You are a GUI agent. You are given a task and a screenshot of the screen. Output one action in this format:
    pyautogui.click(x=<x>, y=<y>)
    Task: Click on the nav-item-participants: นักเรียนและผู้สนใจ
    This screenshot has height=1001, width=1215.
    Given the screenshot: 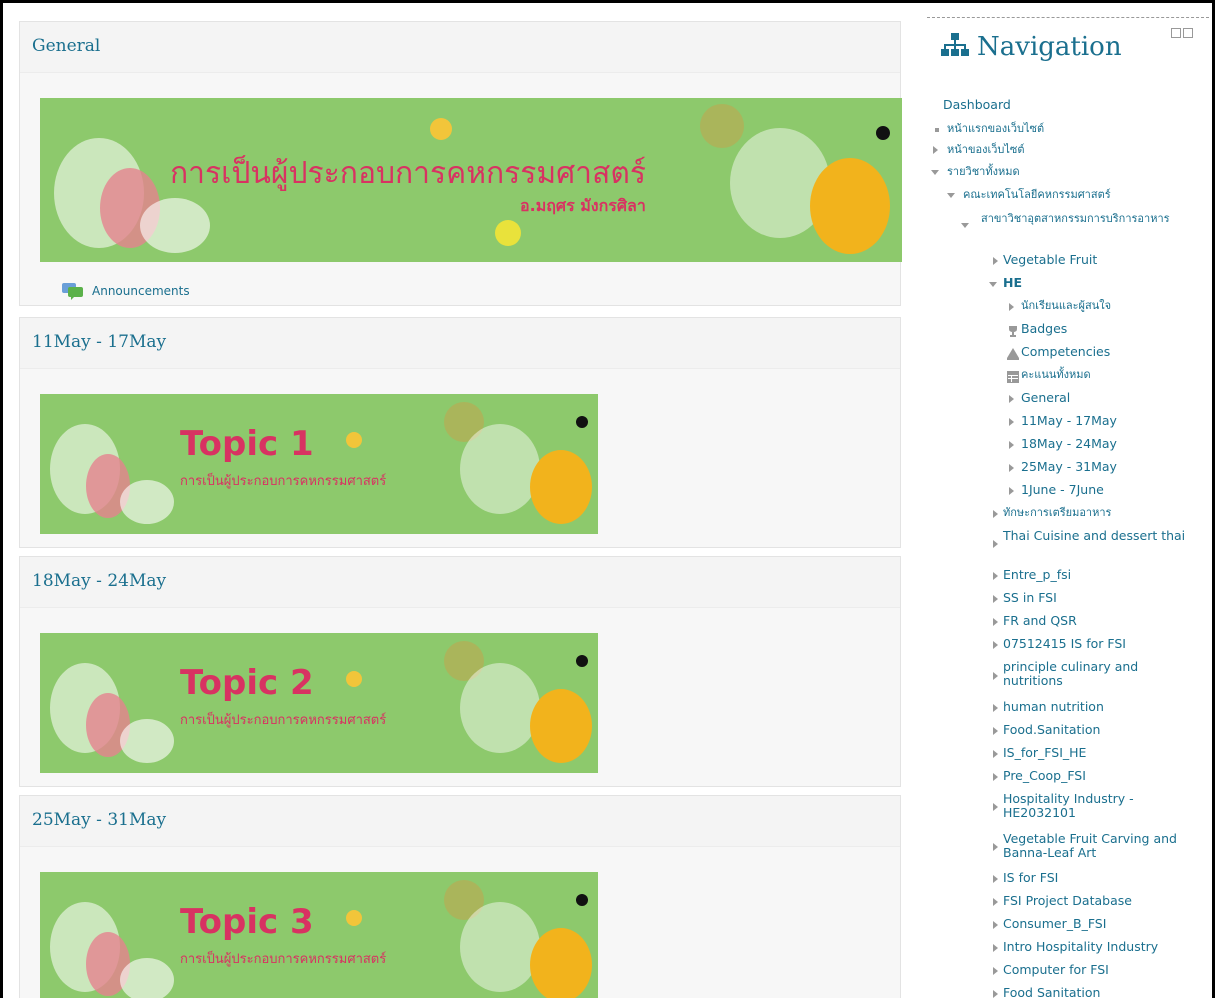 What is the action you would take?
    pyautogui.click(x=1066, y=306)
    